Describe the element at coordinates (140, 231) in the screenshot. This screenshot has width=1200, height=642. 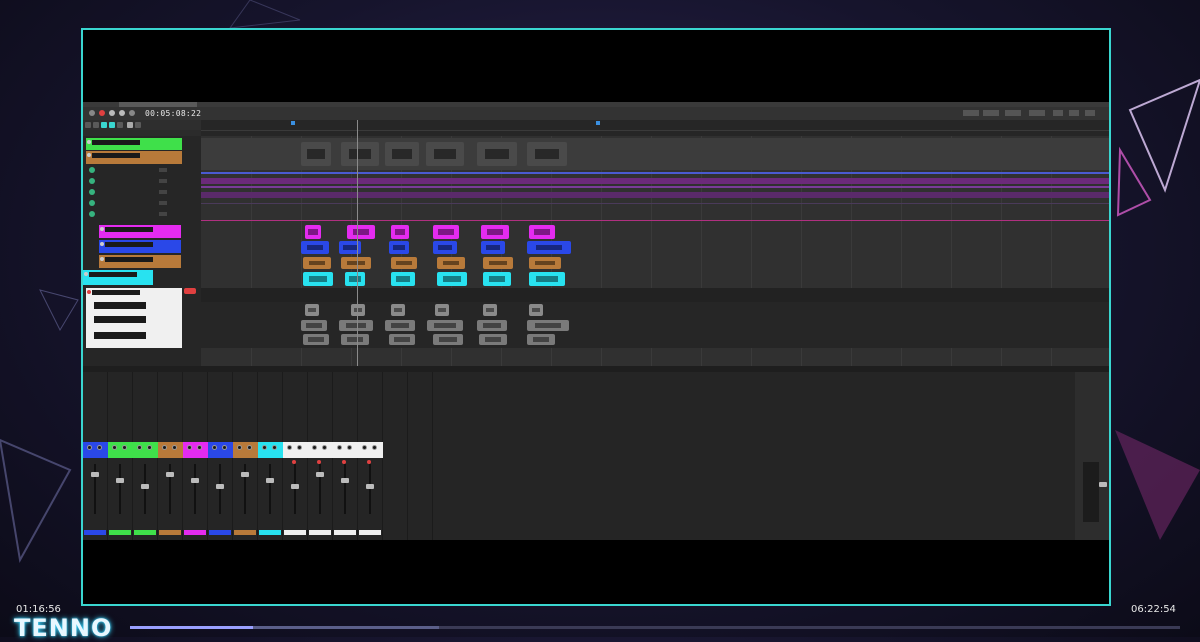
I see `track-header-magenta` at that location.